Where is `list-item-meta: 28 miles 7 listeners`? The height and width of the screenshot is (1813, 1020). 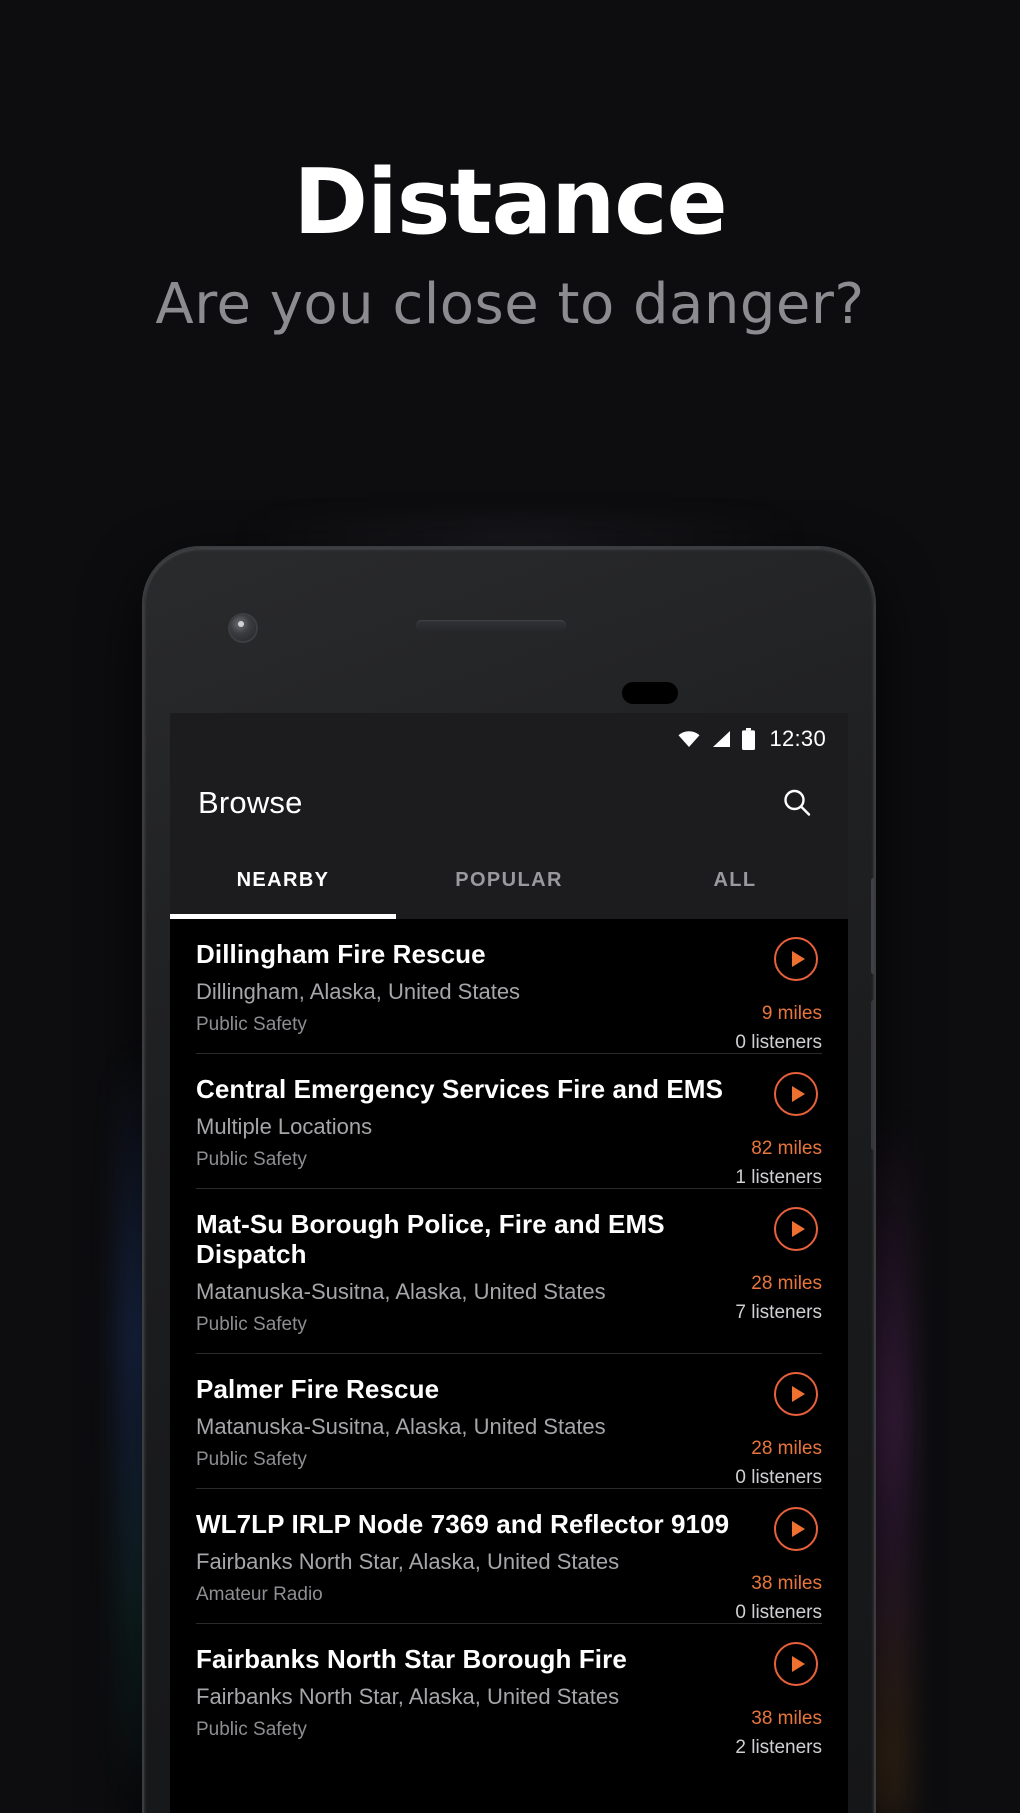
list-item-meta: 28 miles 7 listeners is located at coordinates (778, 1265).